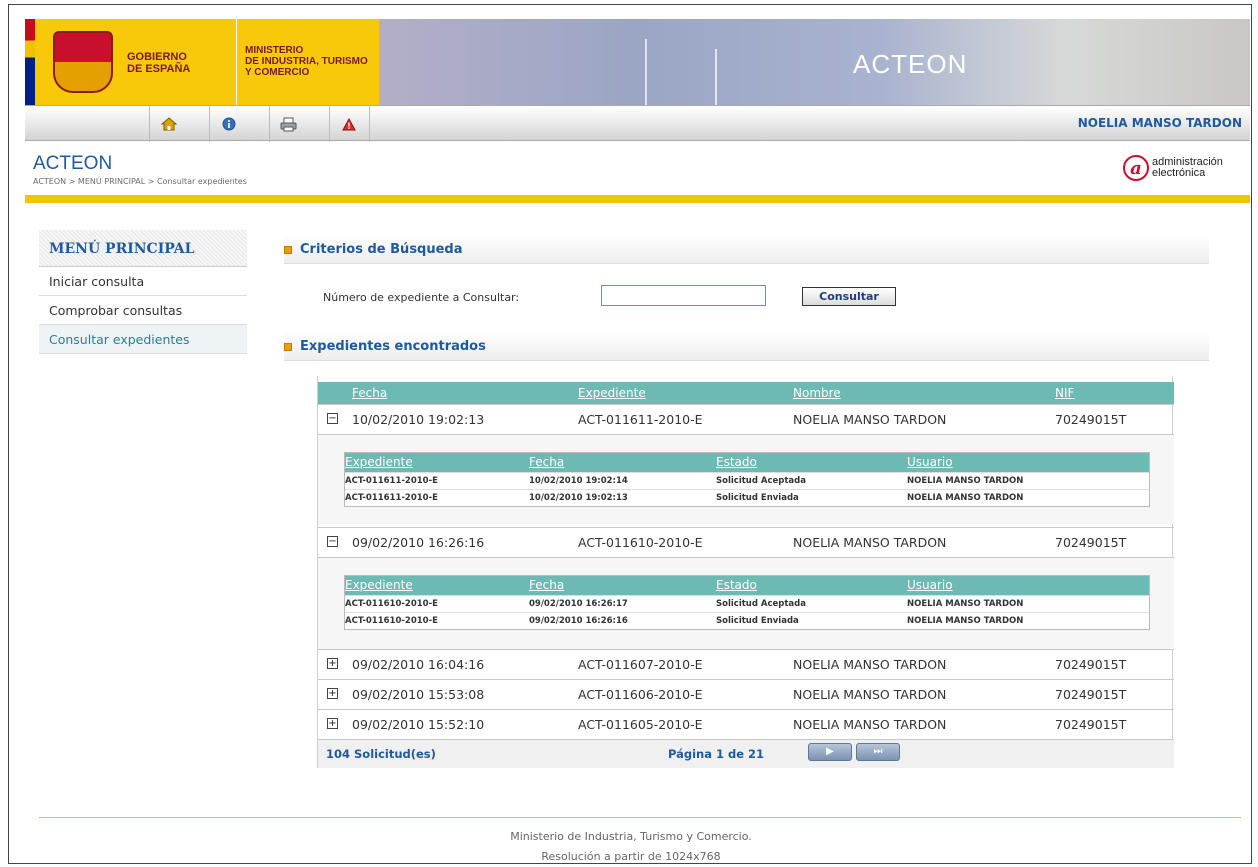 This screenshot has width=1258, height=867. I want to click on table-footer: 104 Solicitud(es) Página 1 de 21 ▶ ⏭, so click(746, 753).